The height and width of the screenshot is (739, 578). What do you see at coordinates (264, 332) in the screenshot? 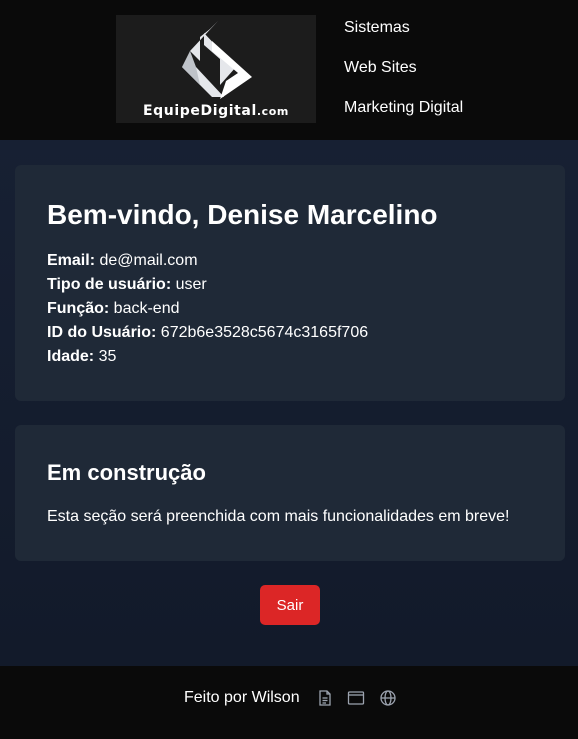
I see `user-id-value: 672b6e3528c5674c3165f706` at bounding box center [264, 332].